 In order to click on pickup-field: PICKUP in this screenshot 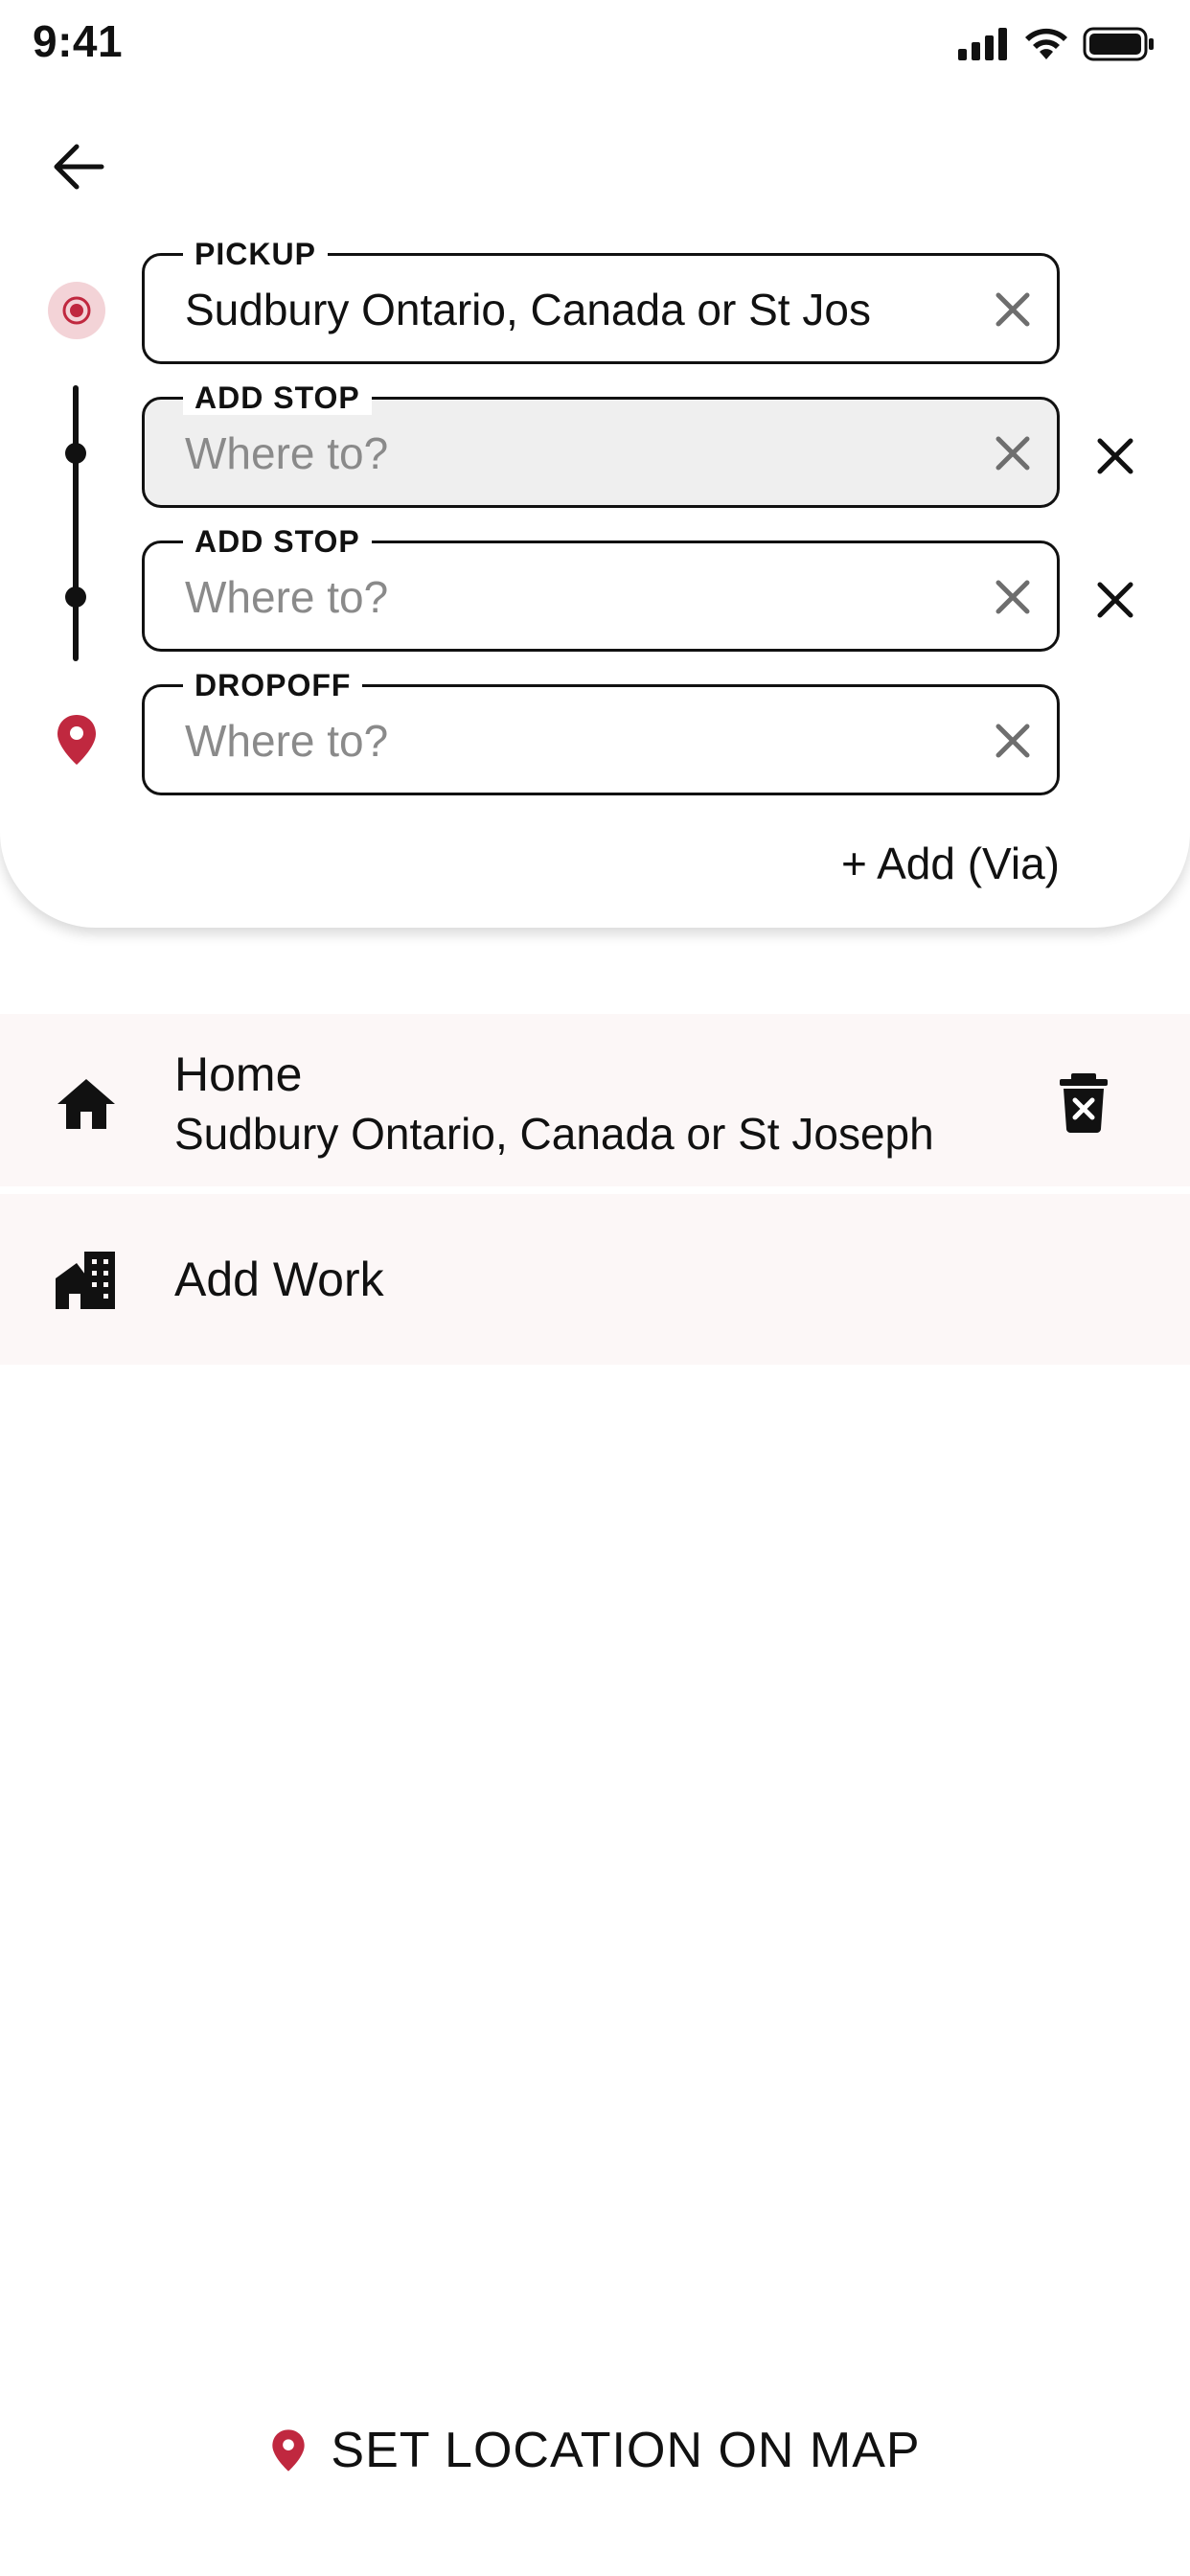, I will do `click(601, 300)`.